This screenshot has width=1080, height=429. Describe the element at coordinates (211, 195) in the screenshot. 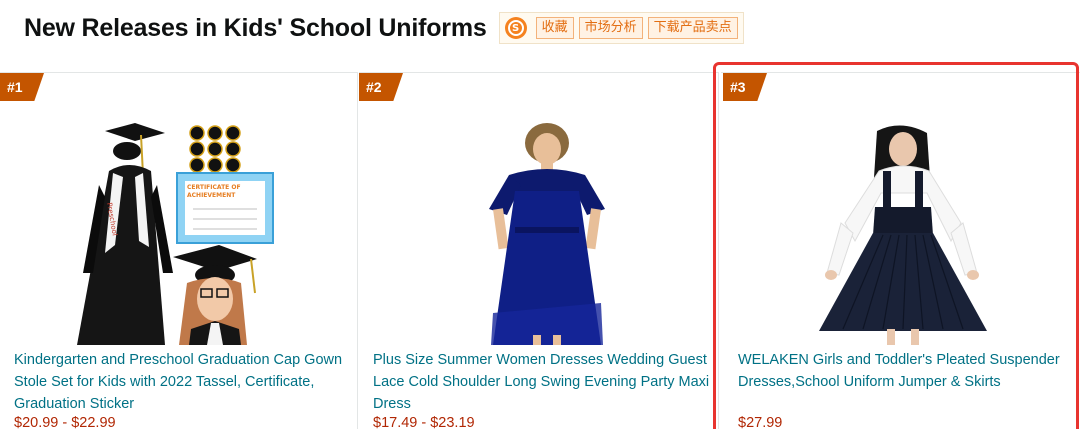

I see `certificate-subtitle: ACHIEVEMENT` at that location.